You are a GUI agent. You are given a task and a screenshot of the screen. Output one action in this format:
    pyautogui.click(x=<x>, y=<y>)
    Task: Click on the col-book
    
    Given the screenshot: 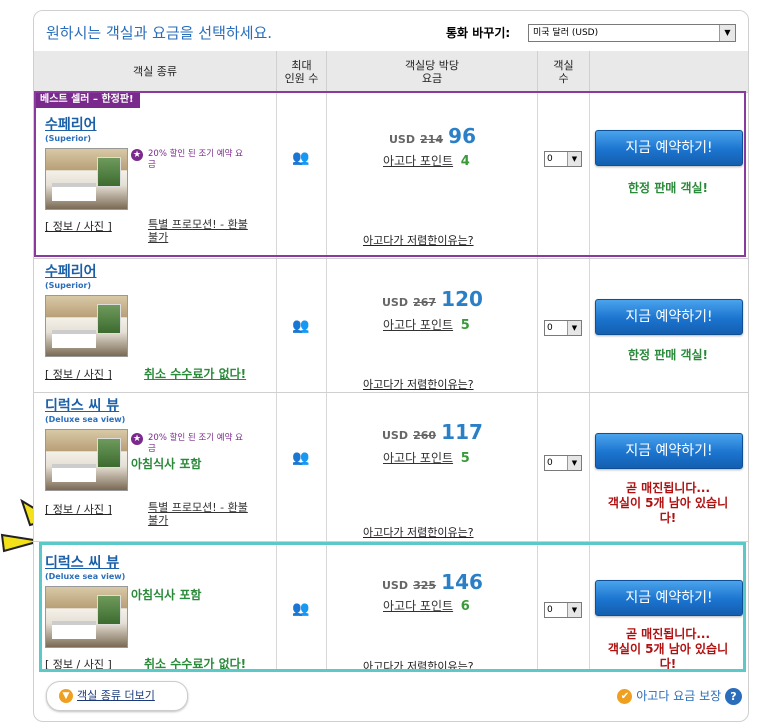 What is the action you would take?
    pyautogui.click(x=669, y=71)
    